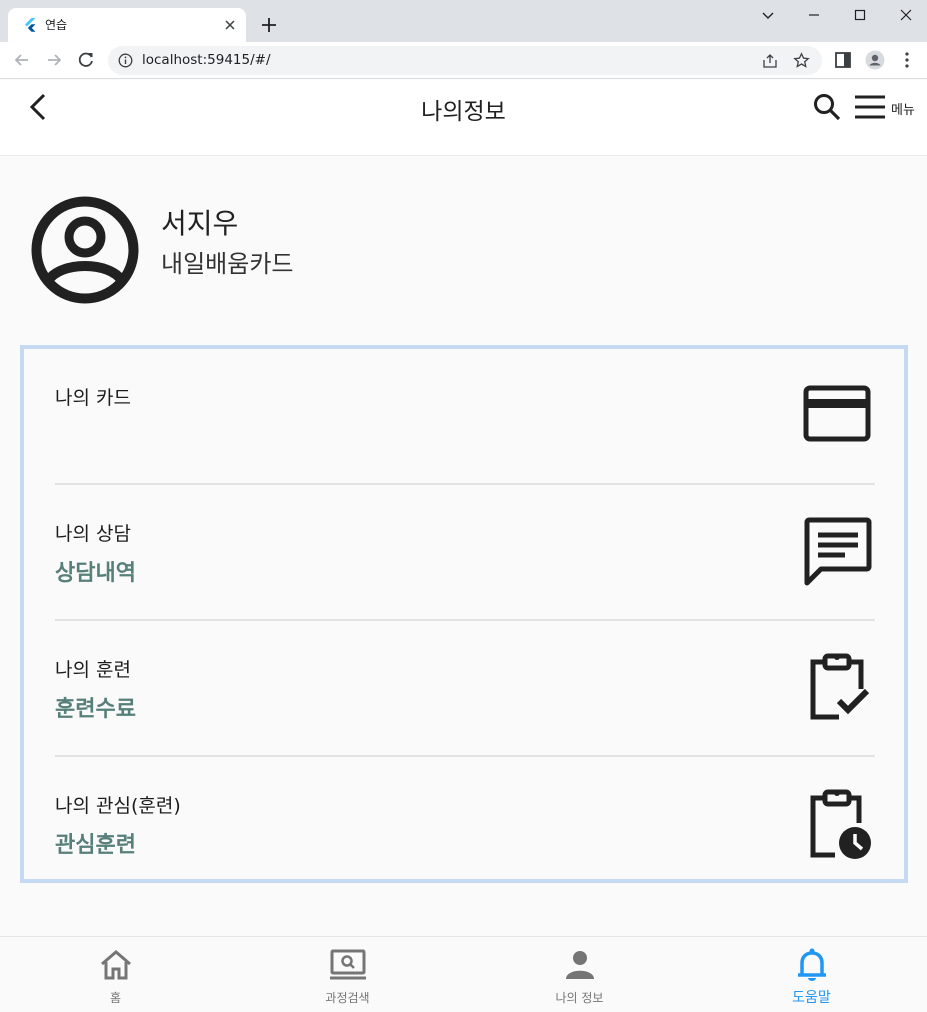 The height and width of the screenshot is (1012, 927). Describe the element at coordinates (56, 25) in the screenshot. I see `browser-tab-title: 연습` at that location.